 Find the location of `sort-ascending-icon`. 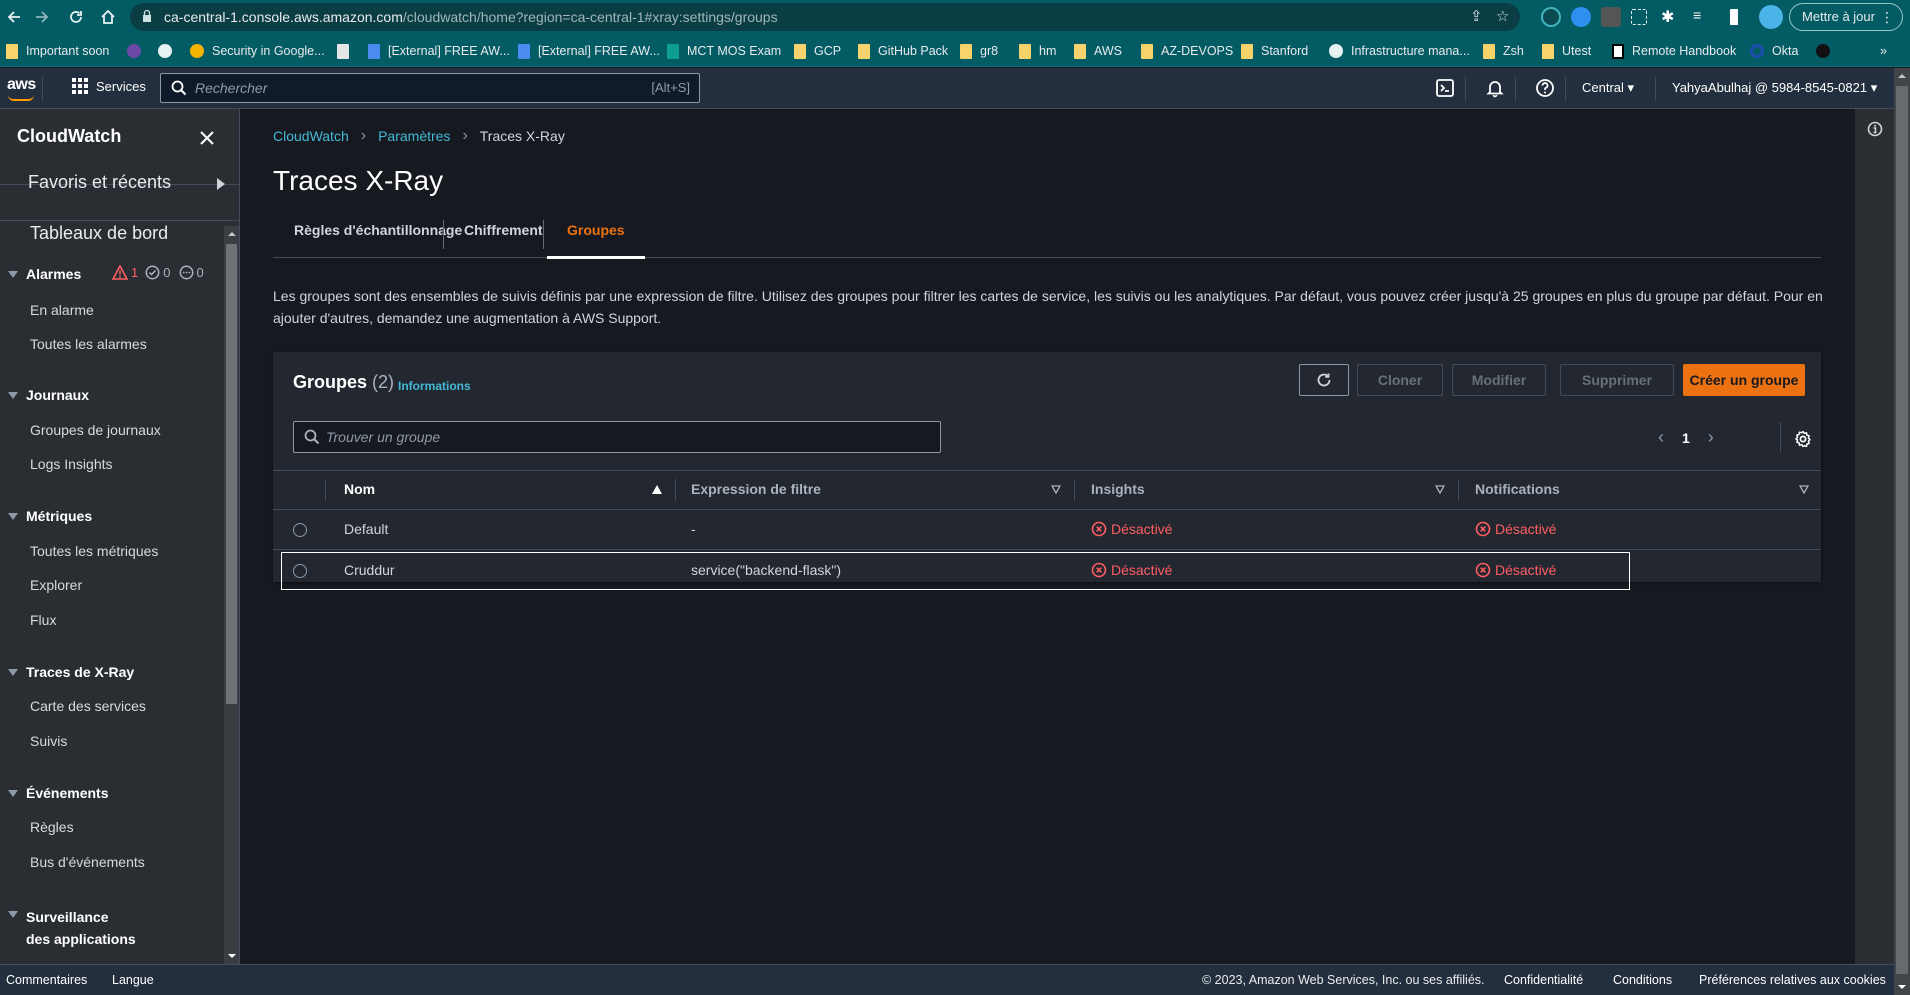

sort-ascending-icon is located at coordinates (657, 489).